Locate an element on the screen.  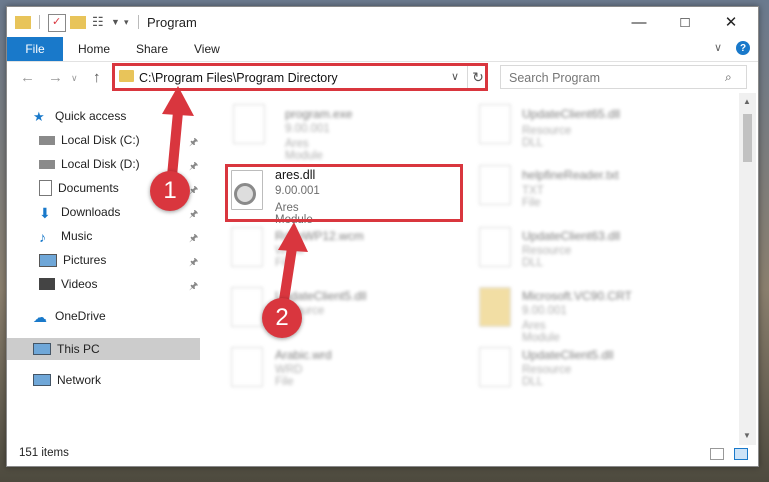
callout-badge-1: 1 is located at coordinates (170, 191).